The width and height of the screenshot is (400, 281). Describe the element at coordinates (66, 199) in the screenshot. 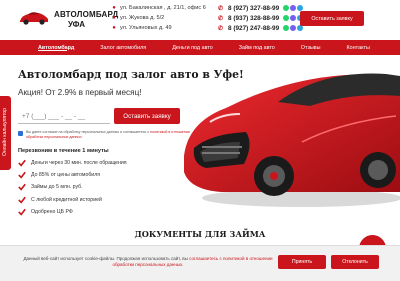

I see `benefit-text: С любой кредитной историей` at that location.